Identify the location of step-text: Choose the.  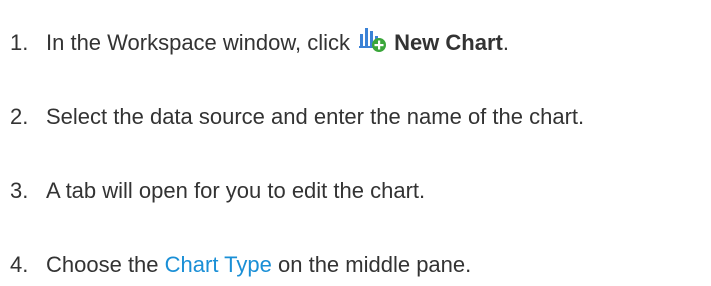
(102, 264).